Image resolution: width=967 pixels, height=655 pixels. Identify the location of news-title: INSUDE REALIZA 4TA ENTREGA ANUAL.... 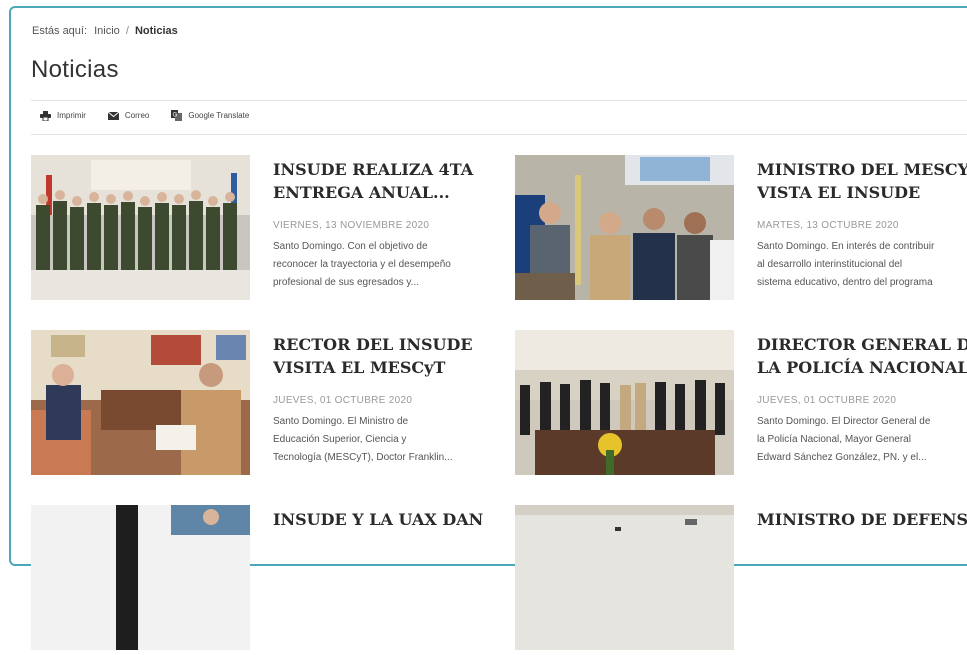
(390, 181).